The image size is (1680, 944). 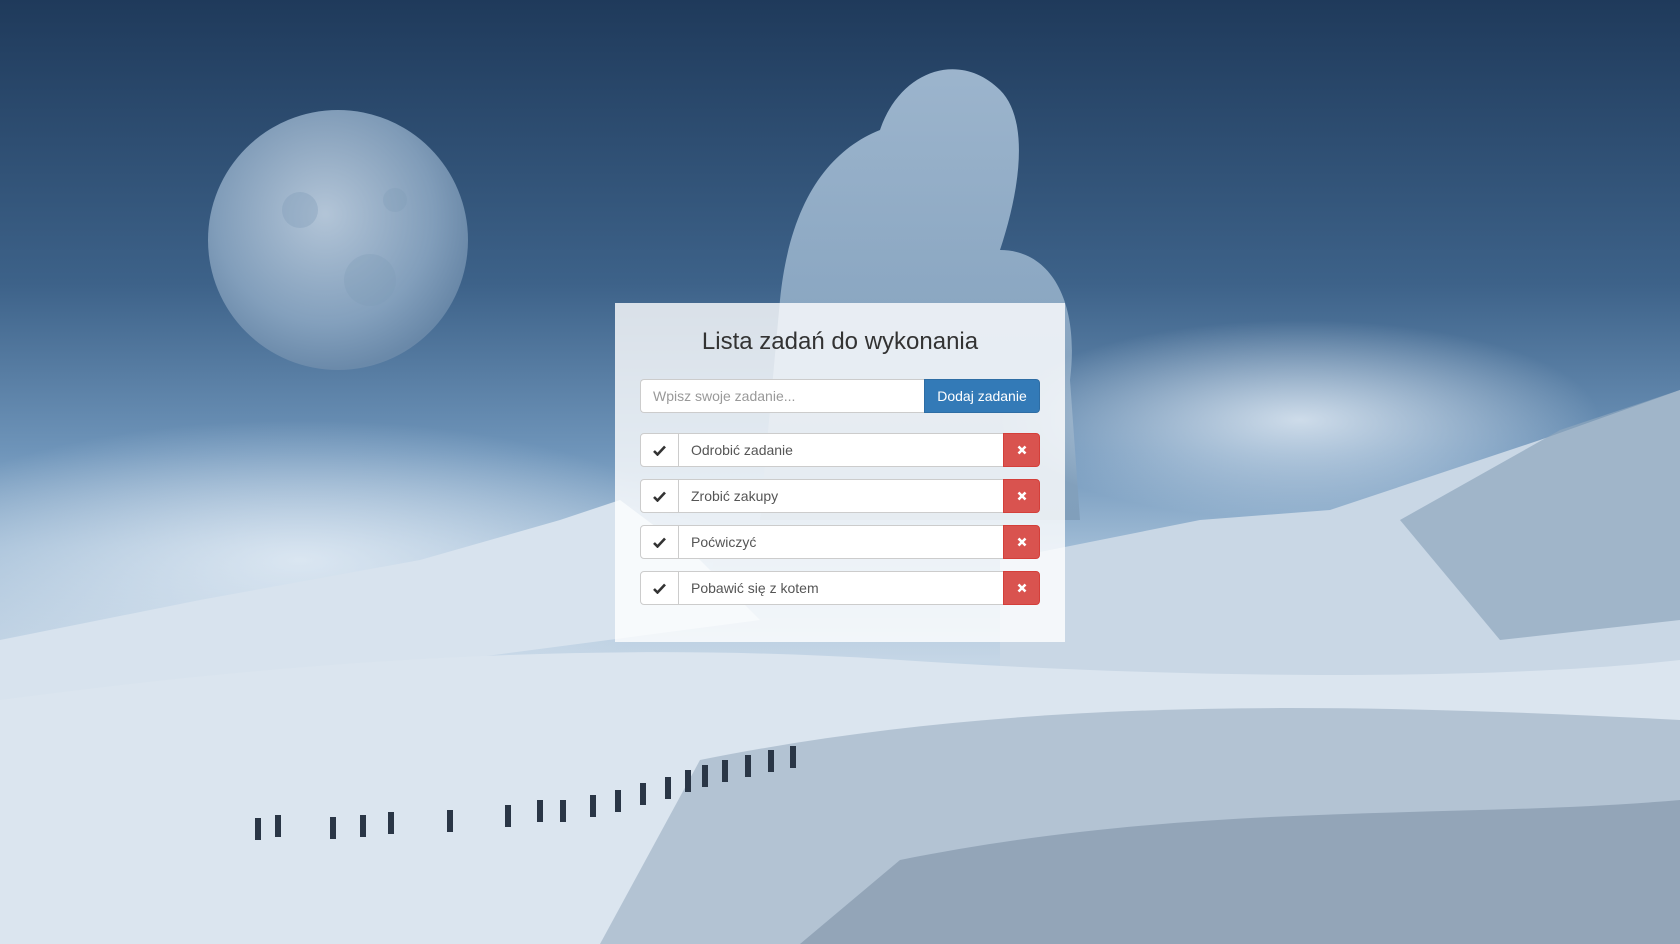 I want to click on list-item: Pobawić się z kotem, so click(x=840, y=588).